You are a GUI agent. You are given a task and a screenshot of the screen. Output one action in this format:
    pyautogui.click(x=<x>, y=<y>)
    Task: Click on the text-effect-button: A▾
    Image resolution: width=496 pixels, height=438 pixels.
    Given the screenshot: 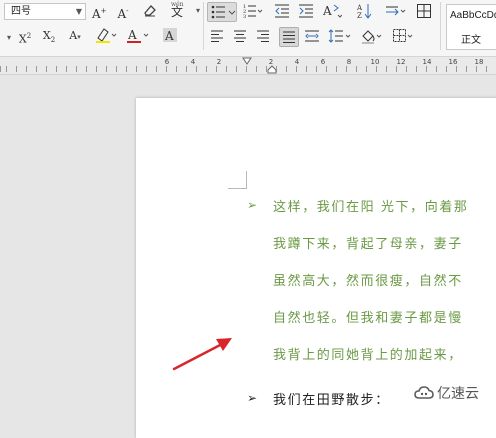 What is the action you would take?
    pyautogui.click(x=75, y=36)
    